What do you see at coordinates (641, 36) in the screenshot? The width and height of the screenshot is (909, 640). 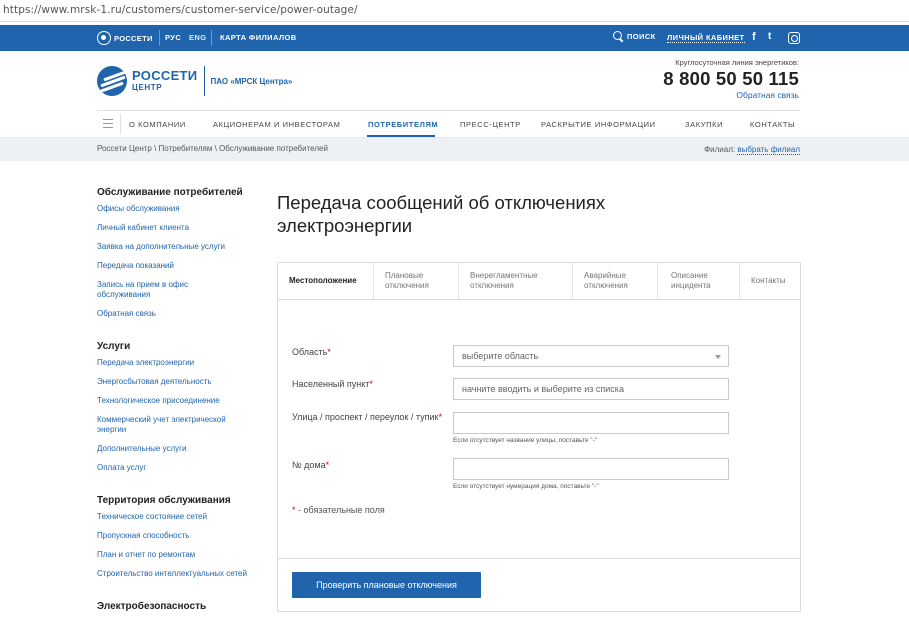 I see `search-label: ПОИСК` at bounding box center [641, 36].